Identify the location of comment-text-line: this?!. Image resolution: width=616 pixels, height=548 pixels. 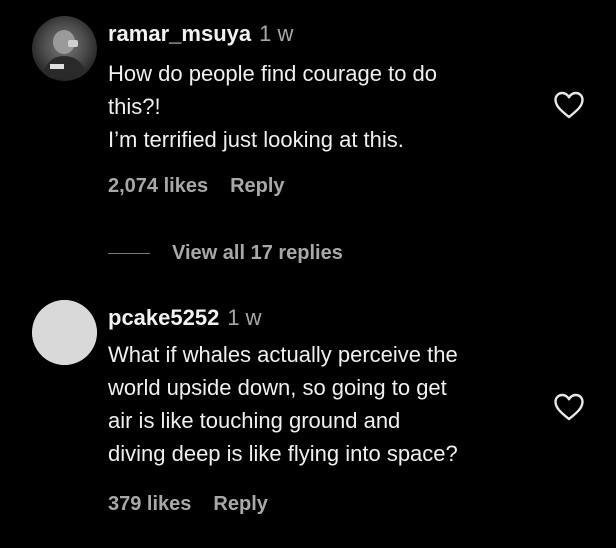
(134, 106).